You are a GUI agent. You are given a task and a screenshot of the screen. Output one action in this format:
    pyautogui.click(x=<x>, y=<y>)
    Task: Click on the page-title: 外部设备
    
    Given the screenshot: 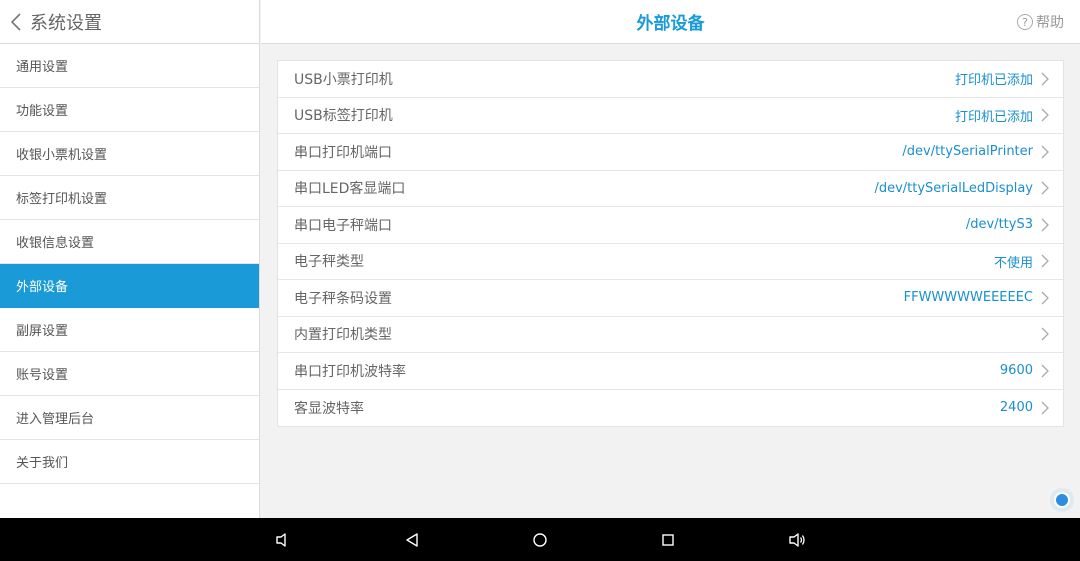 What is the action you would take?
    pyautogui.click(x=670, y=24)
    